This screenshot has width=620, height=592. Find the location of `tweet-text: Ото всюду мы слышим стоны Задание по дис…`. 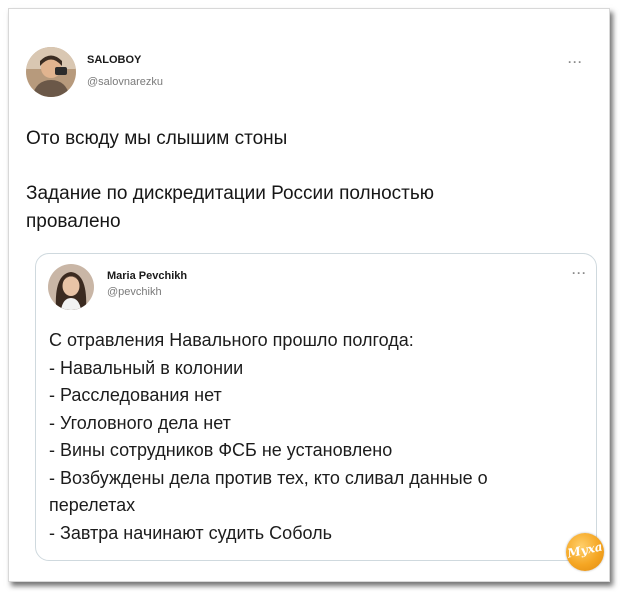

tweet-text: Ото всюду мы слышим стоны Задание по дис… is located at coordinates (230, 179).